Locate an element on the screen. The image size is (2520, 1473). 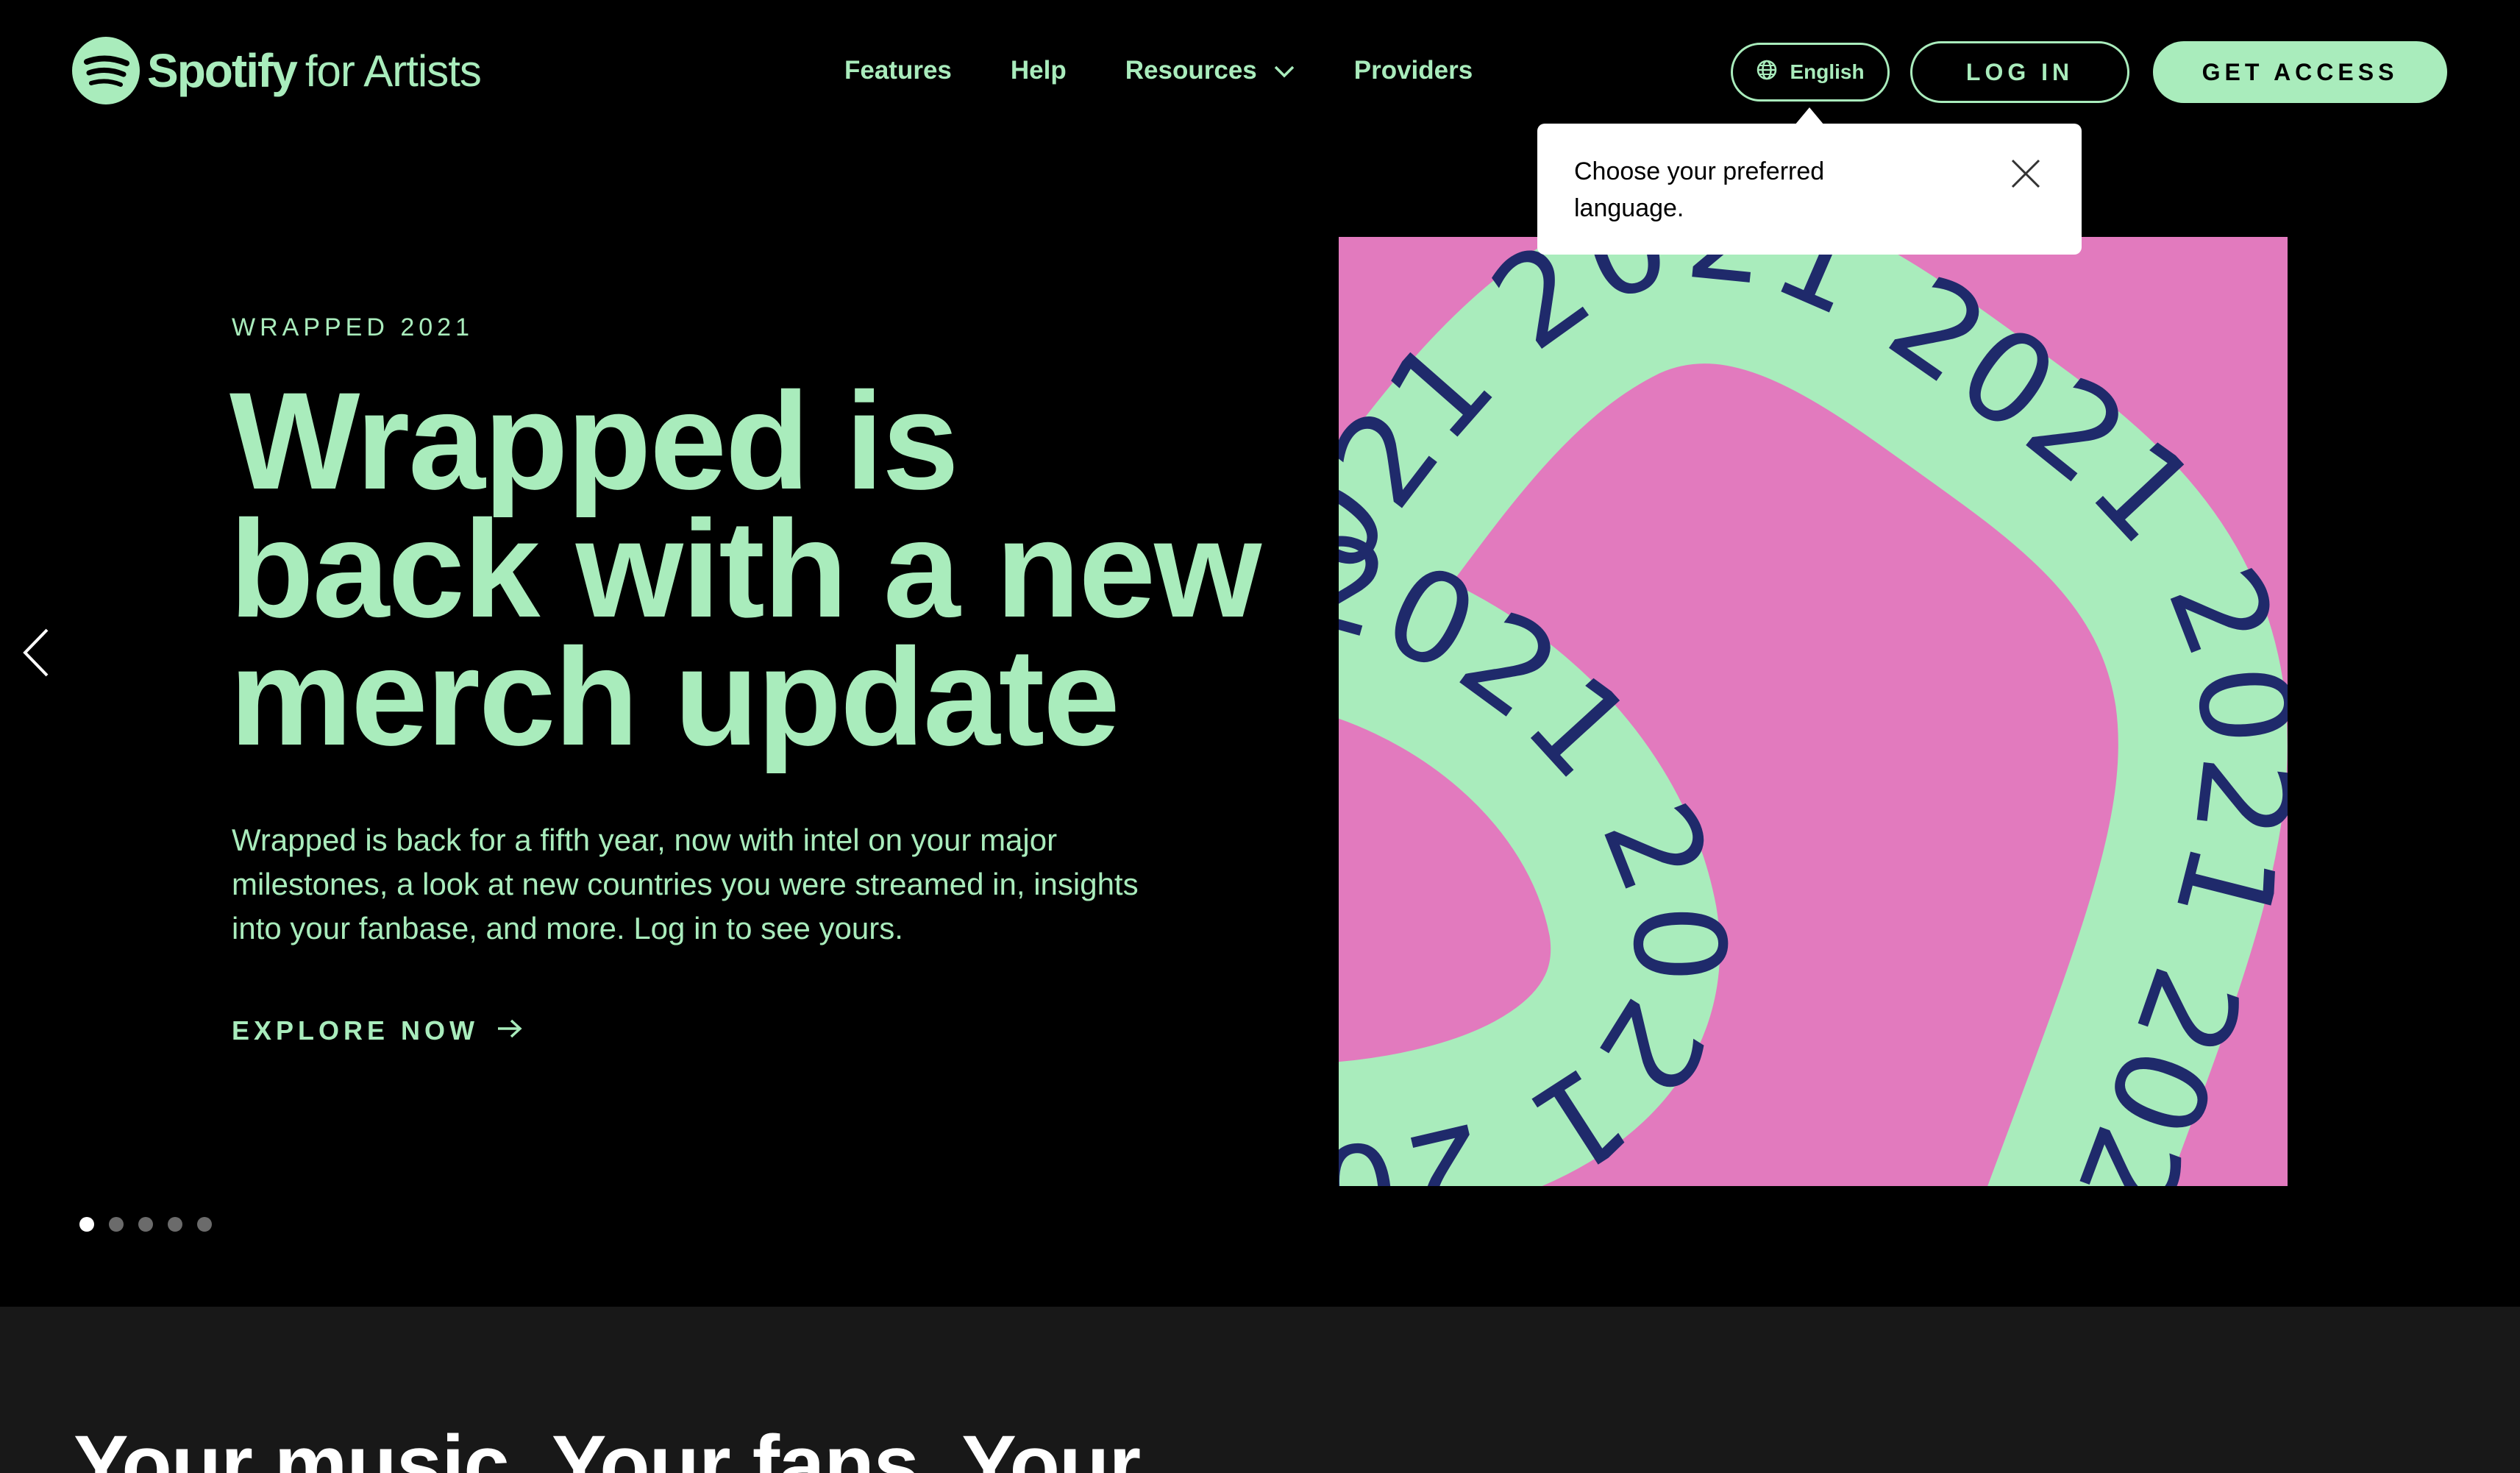
language-tooltip: Choose your preferred language. is located at coordinates (1810, 189).